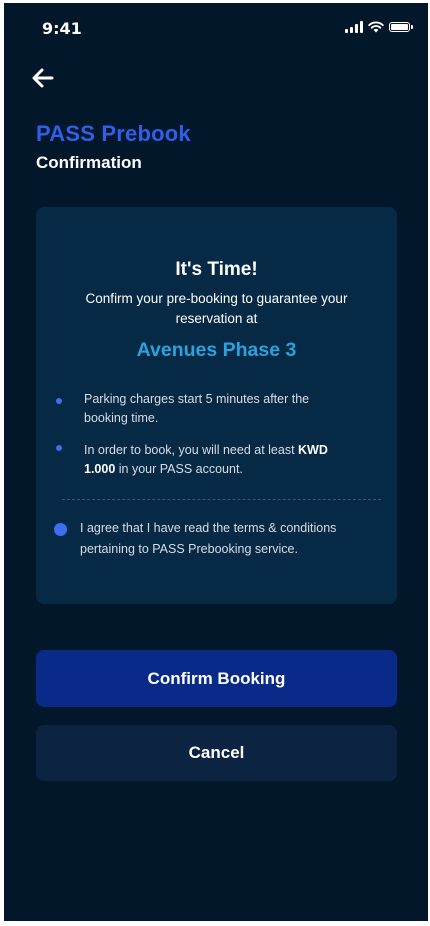 The height and width of the screenshot is (926, 430). What do you see at coordinates (216, 753) in the screenshot?
I see `cancel-button: Cancel` at bounding box center [216, 753].